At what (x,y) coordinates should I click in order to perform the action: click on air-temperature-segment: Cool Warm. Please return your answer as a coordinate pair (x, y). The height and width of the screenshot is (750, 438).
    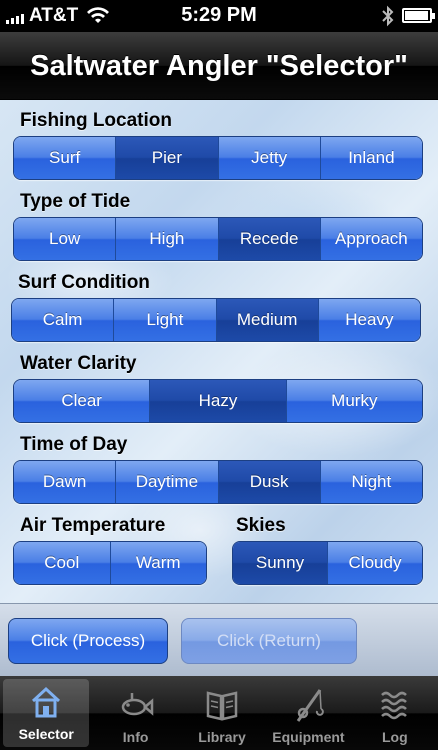
    Looking at the image, I should click on (110, 563).